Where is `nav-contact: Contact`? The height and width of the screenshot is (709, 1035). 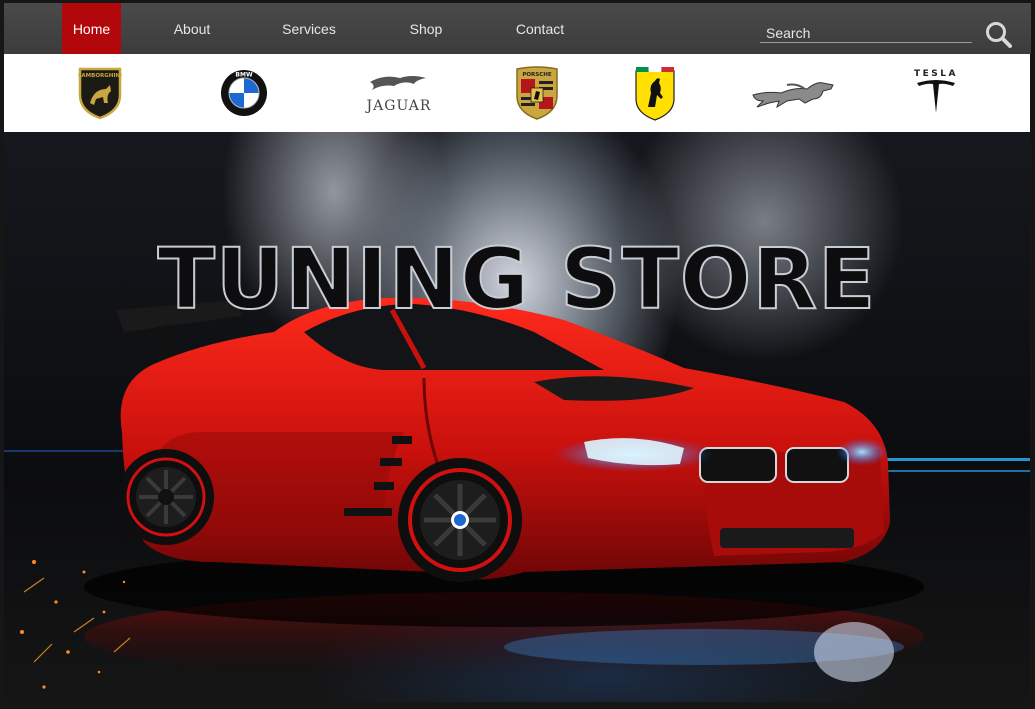
nav-contact: Contact is located at coordinates (540, 28).